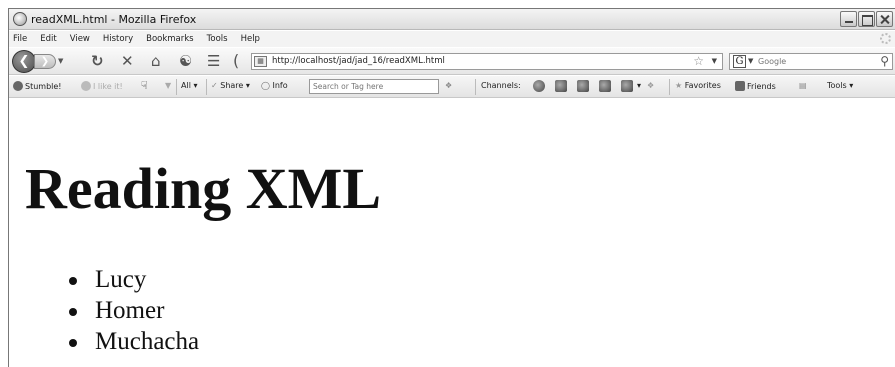  What do you see at coordinates (605, 86) in the screenshot?
I see `channel-tv-icon` at bounding box center [605, 86].